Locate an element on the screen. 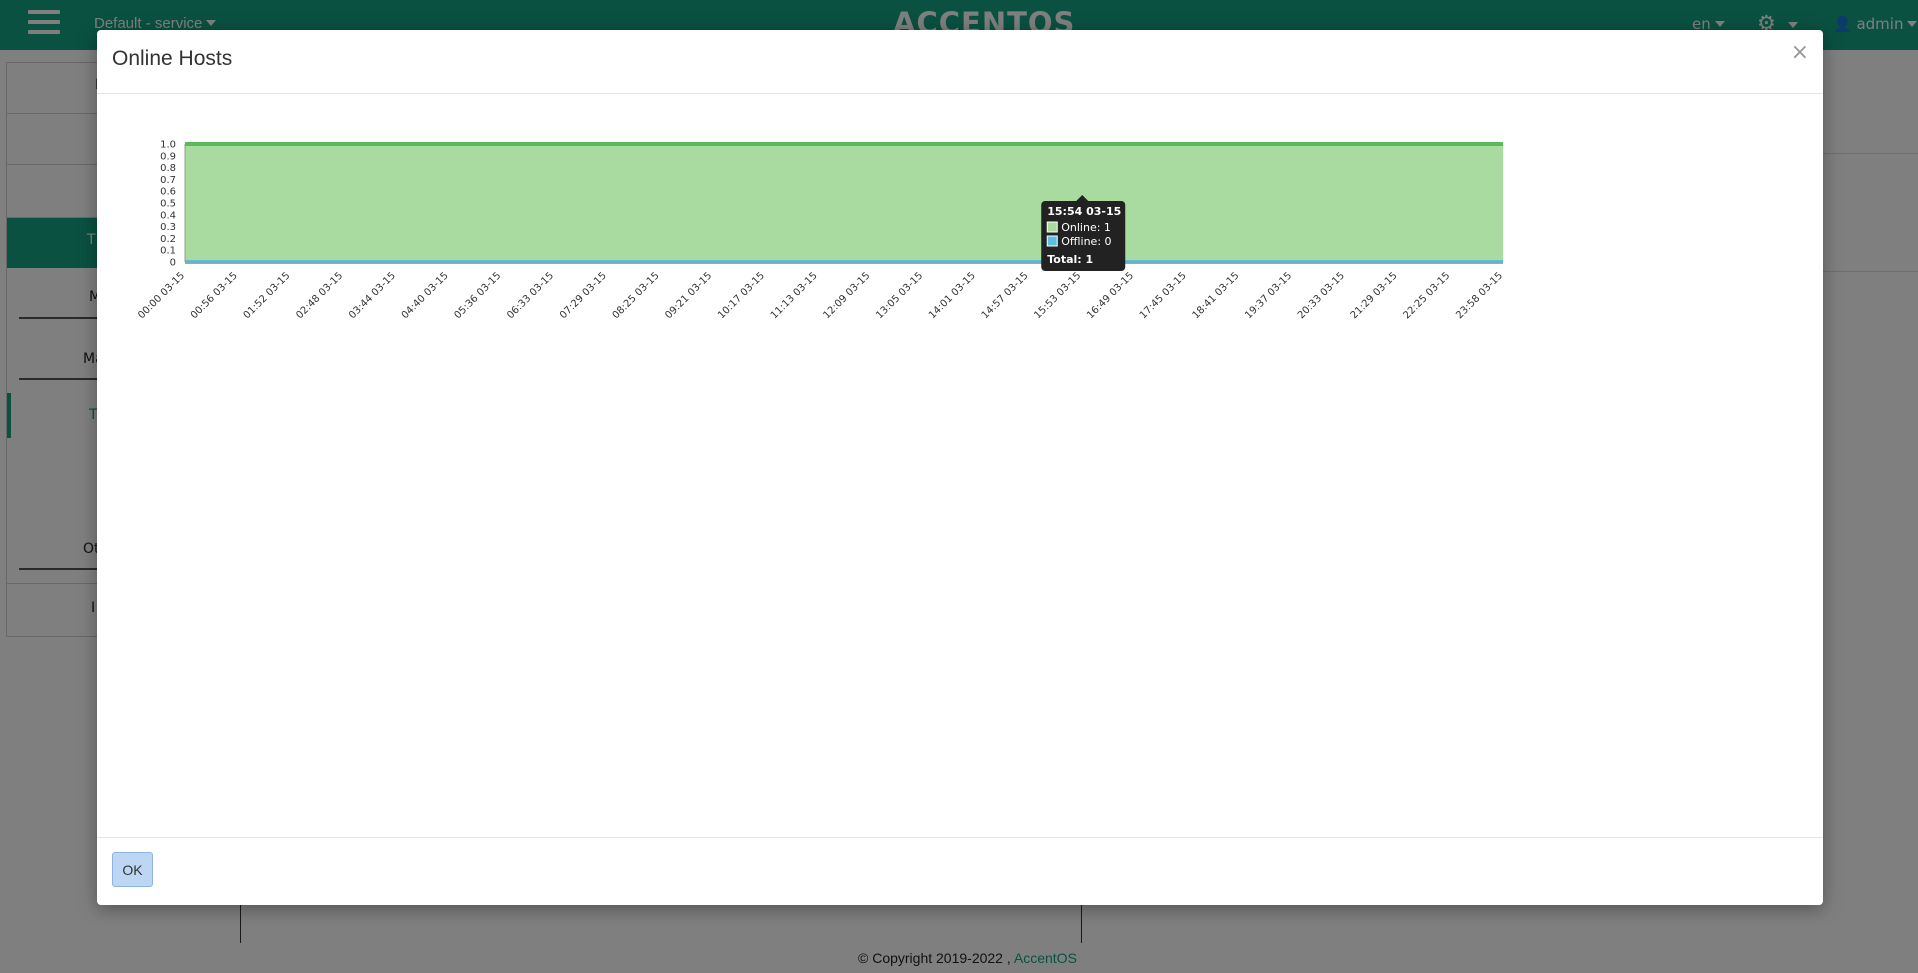 The width and height of the screenshot is (1918, 973). x-tick-label: 05:36 03-15 is located at coordinates (477, 295).